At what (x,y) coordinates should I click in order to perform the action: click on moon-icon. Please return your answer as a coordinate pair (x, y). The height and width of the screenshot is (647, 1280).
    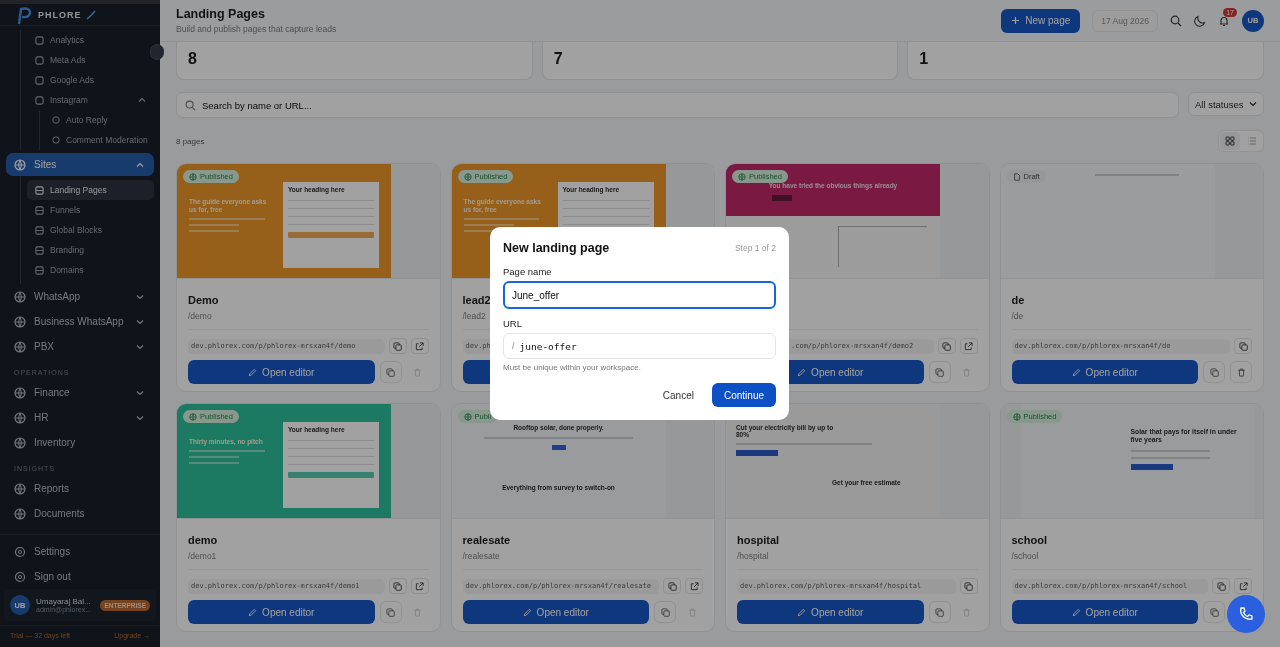
    Looking at the image, I should click on (1200, 20).